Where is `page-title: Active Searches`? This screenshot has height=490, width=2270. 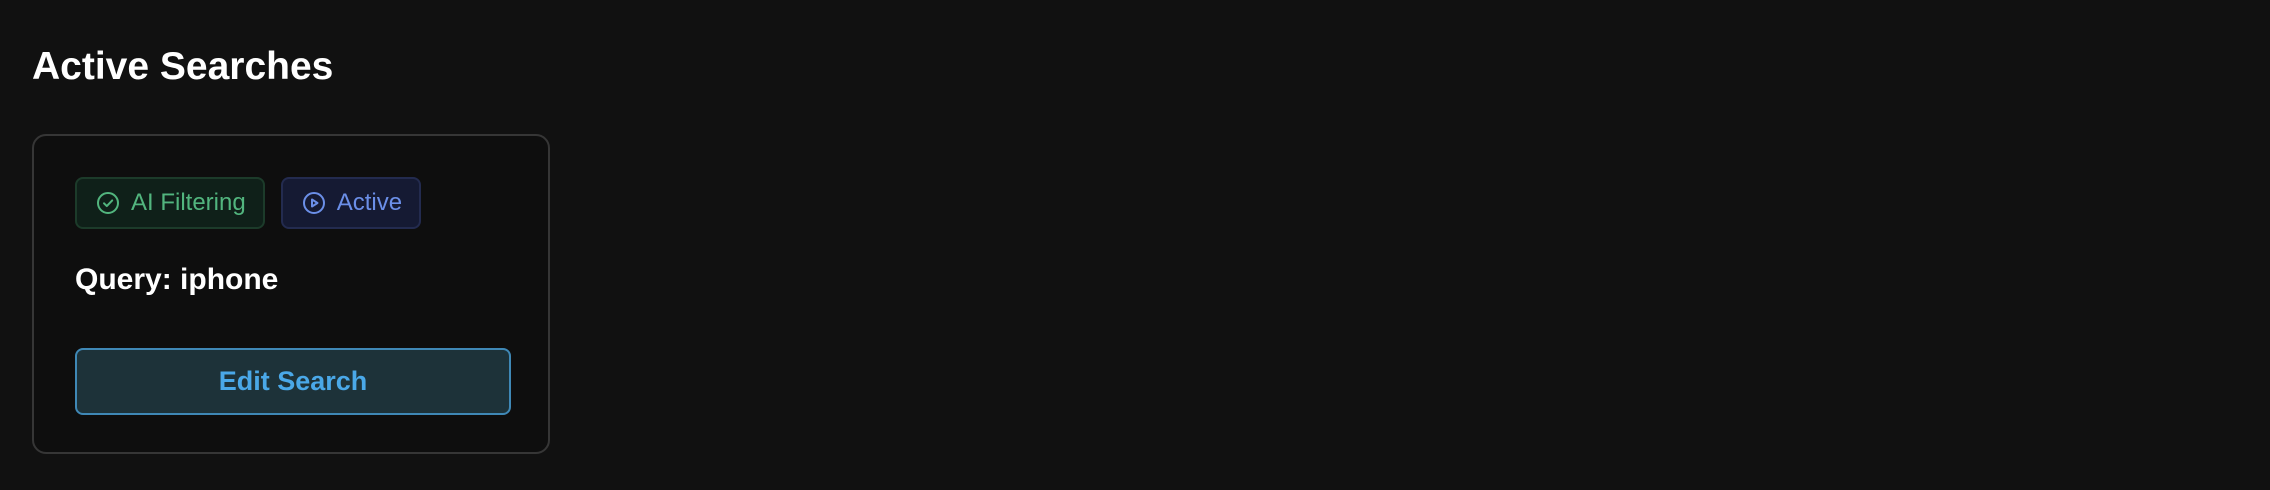
page-title: Active Searches is located at coordinates (183, 66).